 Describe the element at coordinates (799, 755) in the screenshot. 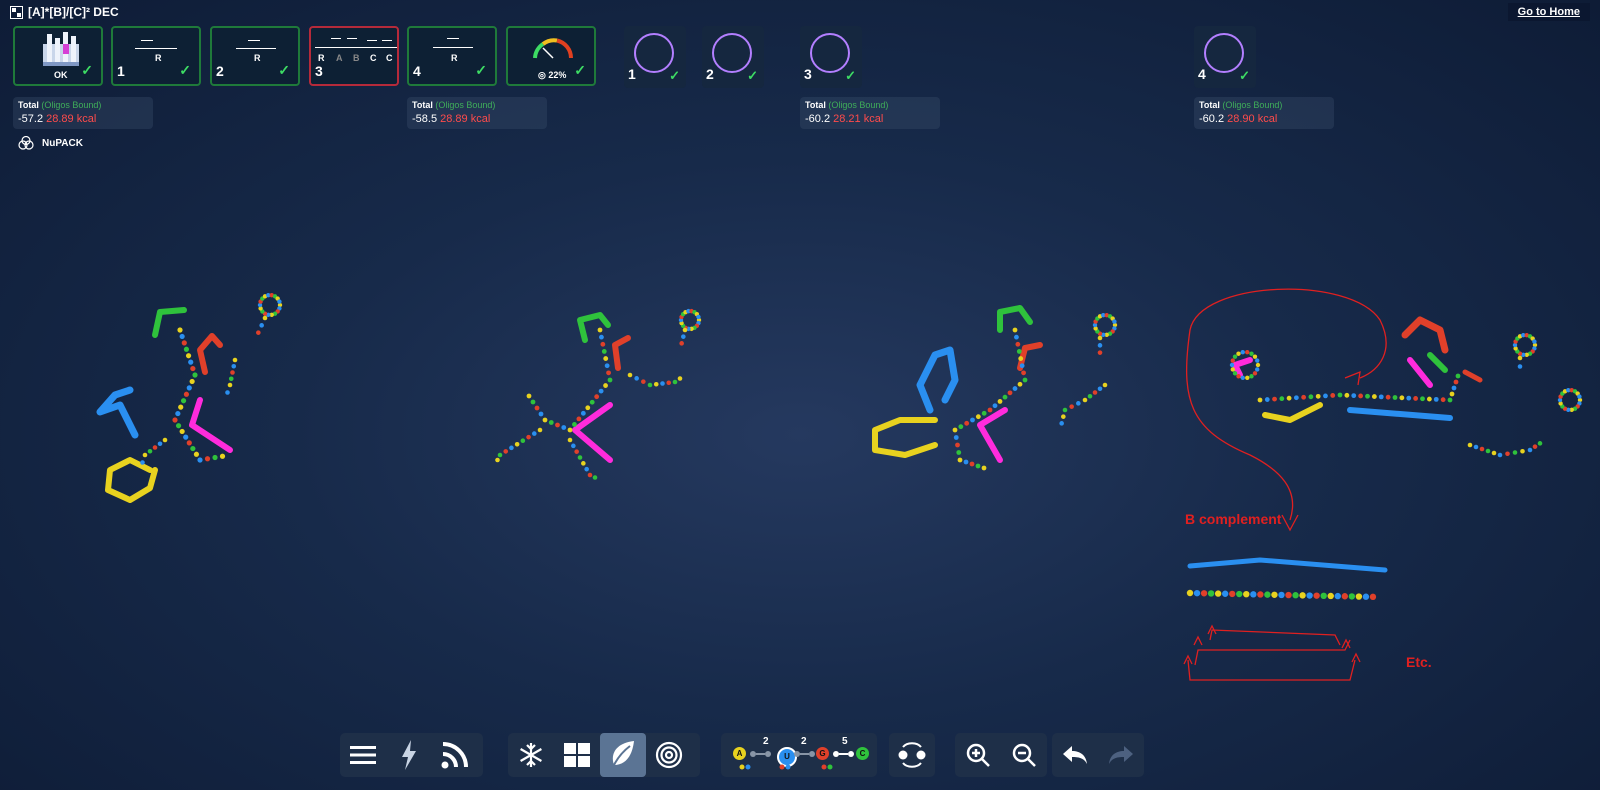

I see `nucleotide-palette: A U G C 2 2 5` at that location.